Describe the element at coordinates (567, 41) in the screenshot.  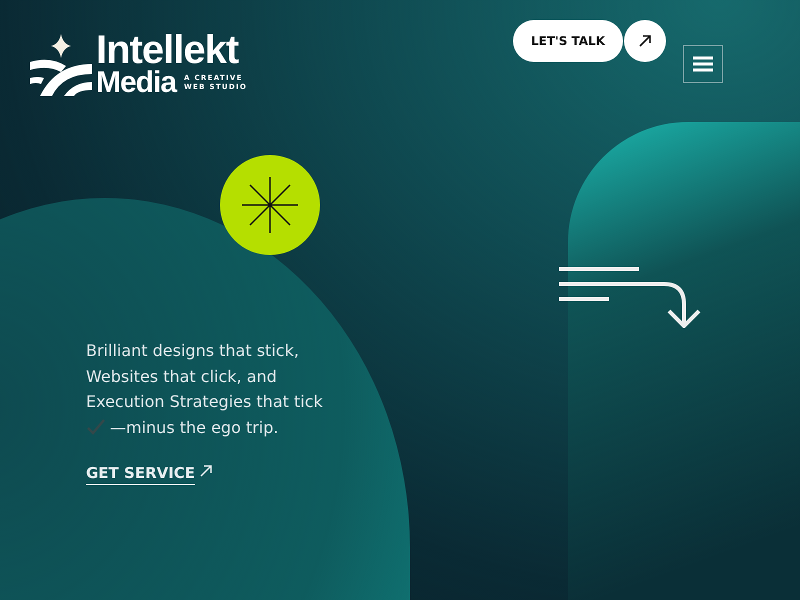
I see `lets-talk-button: LET'S TALK` at that location.